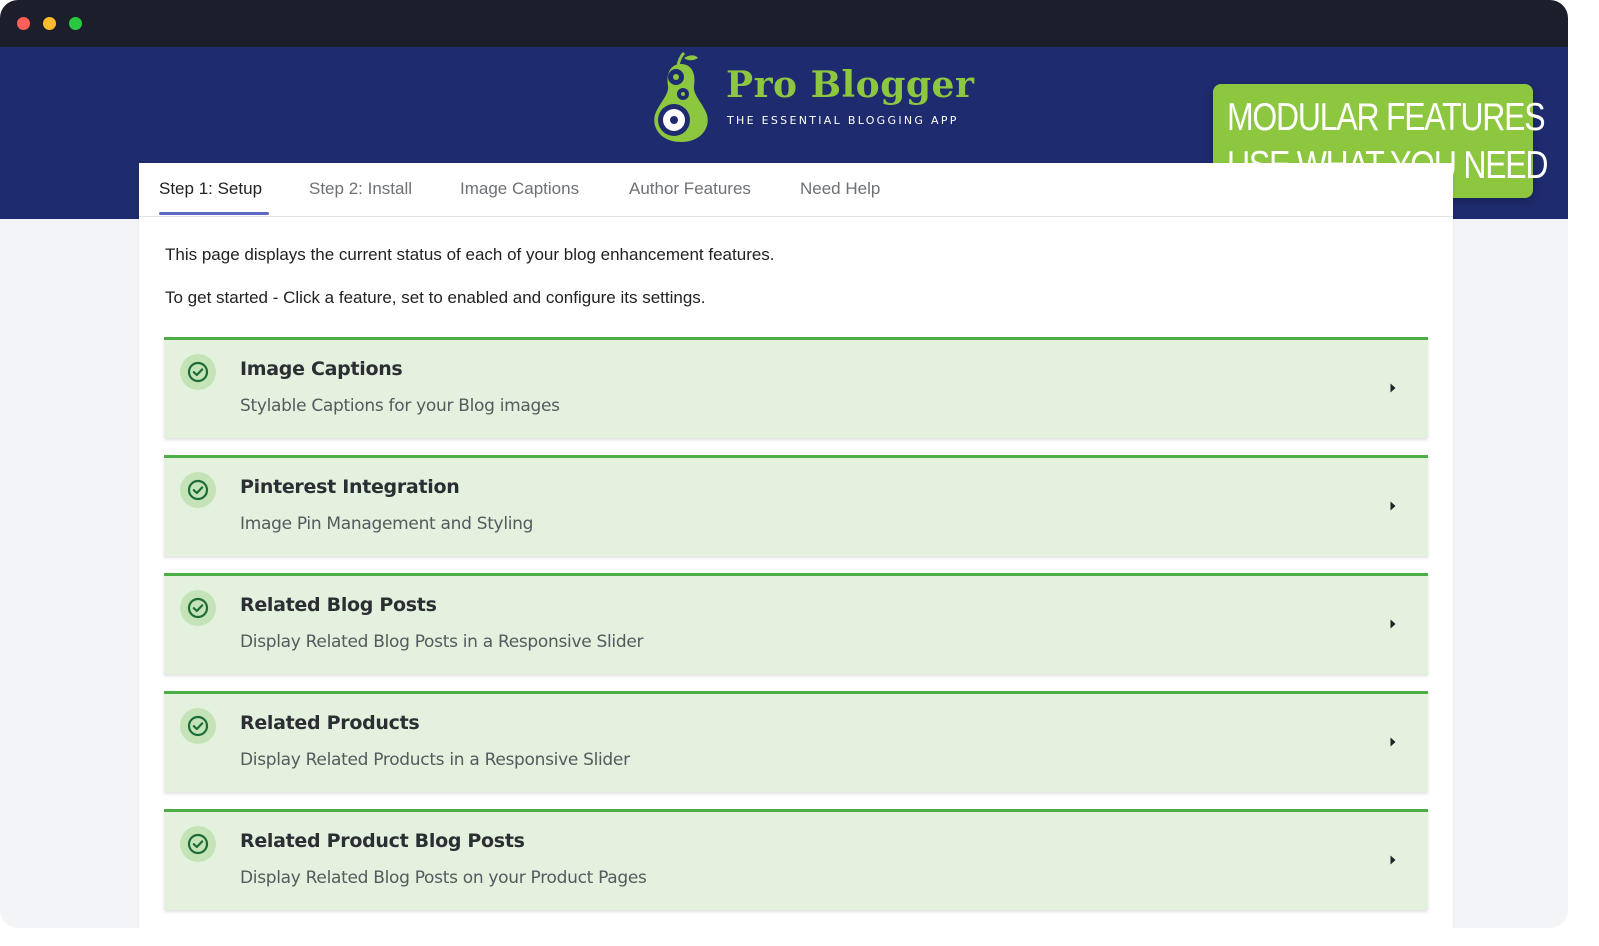  Describe the element at coordinates (681, 97) in the screenshot. I see `pear-gears-logo` at that location.